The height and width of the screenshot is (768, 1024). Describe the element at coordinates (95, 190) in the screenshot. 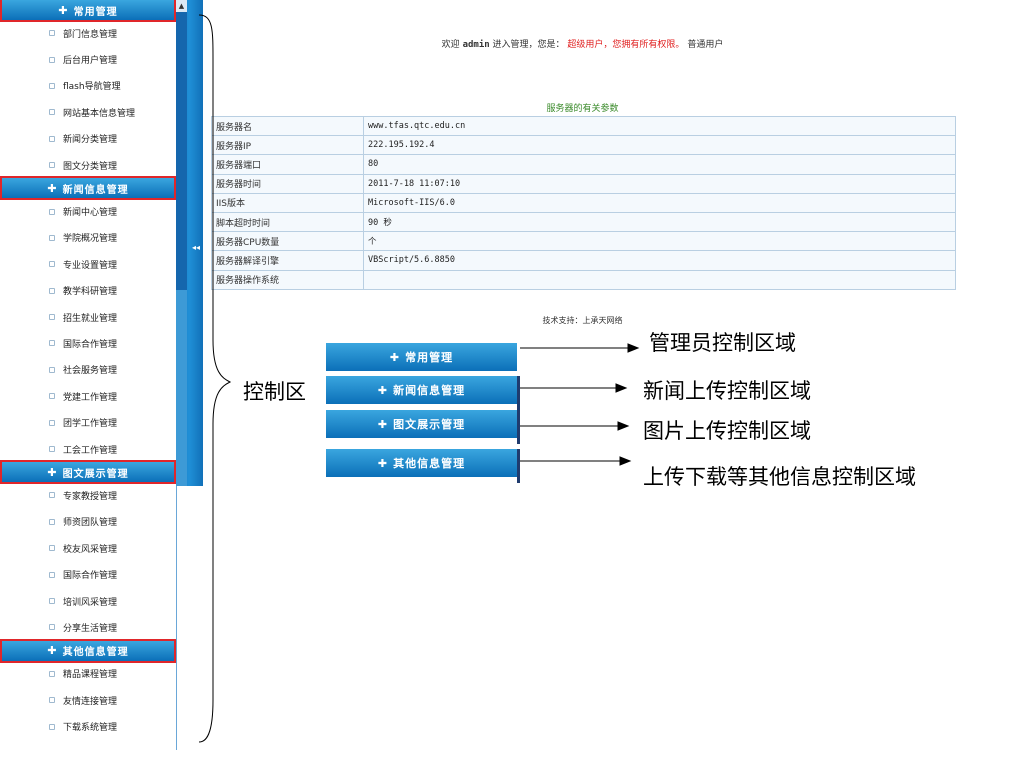

I see `menu-group-title: 新闻信息管理` at that location.